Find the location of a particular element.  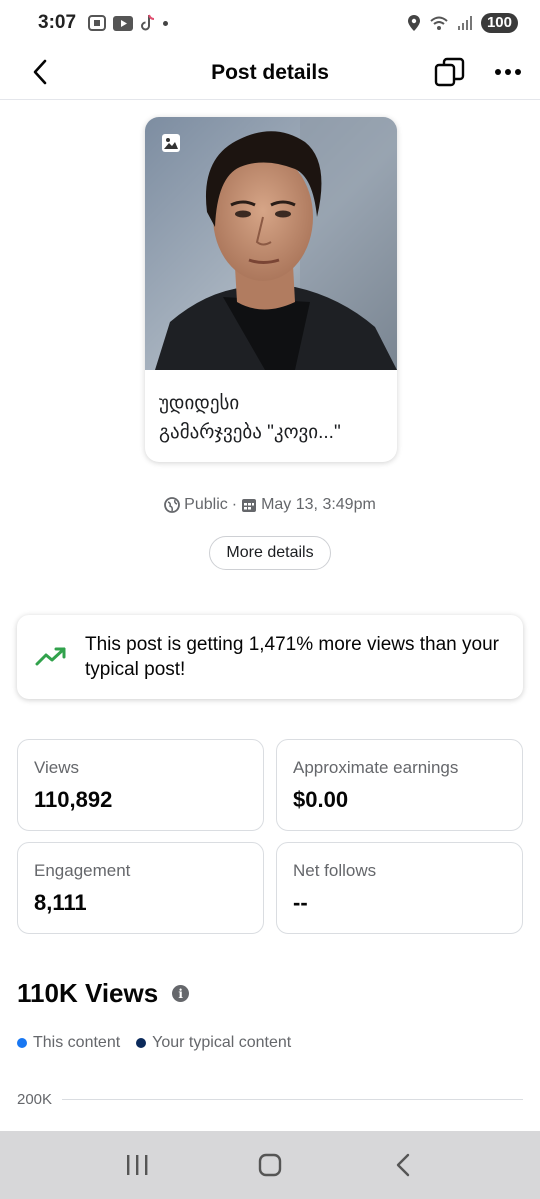

stat-value: -- is located at coordinates (300, 902).